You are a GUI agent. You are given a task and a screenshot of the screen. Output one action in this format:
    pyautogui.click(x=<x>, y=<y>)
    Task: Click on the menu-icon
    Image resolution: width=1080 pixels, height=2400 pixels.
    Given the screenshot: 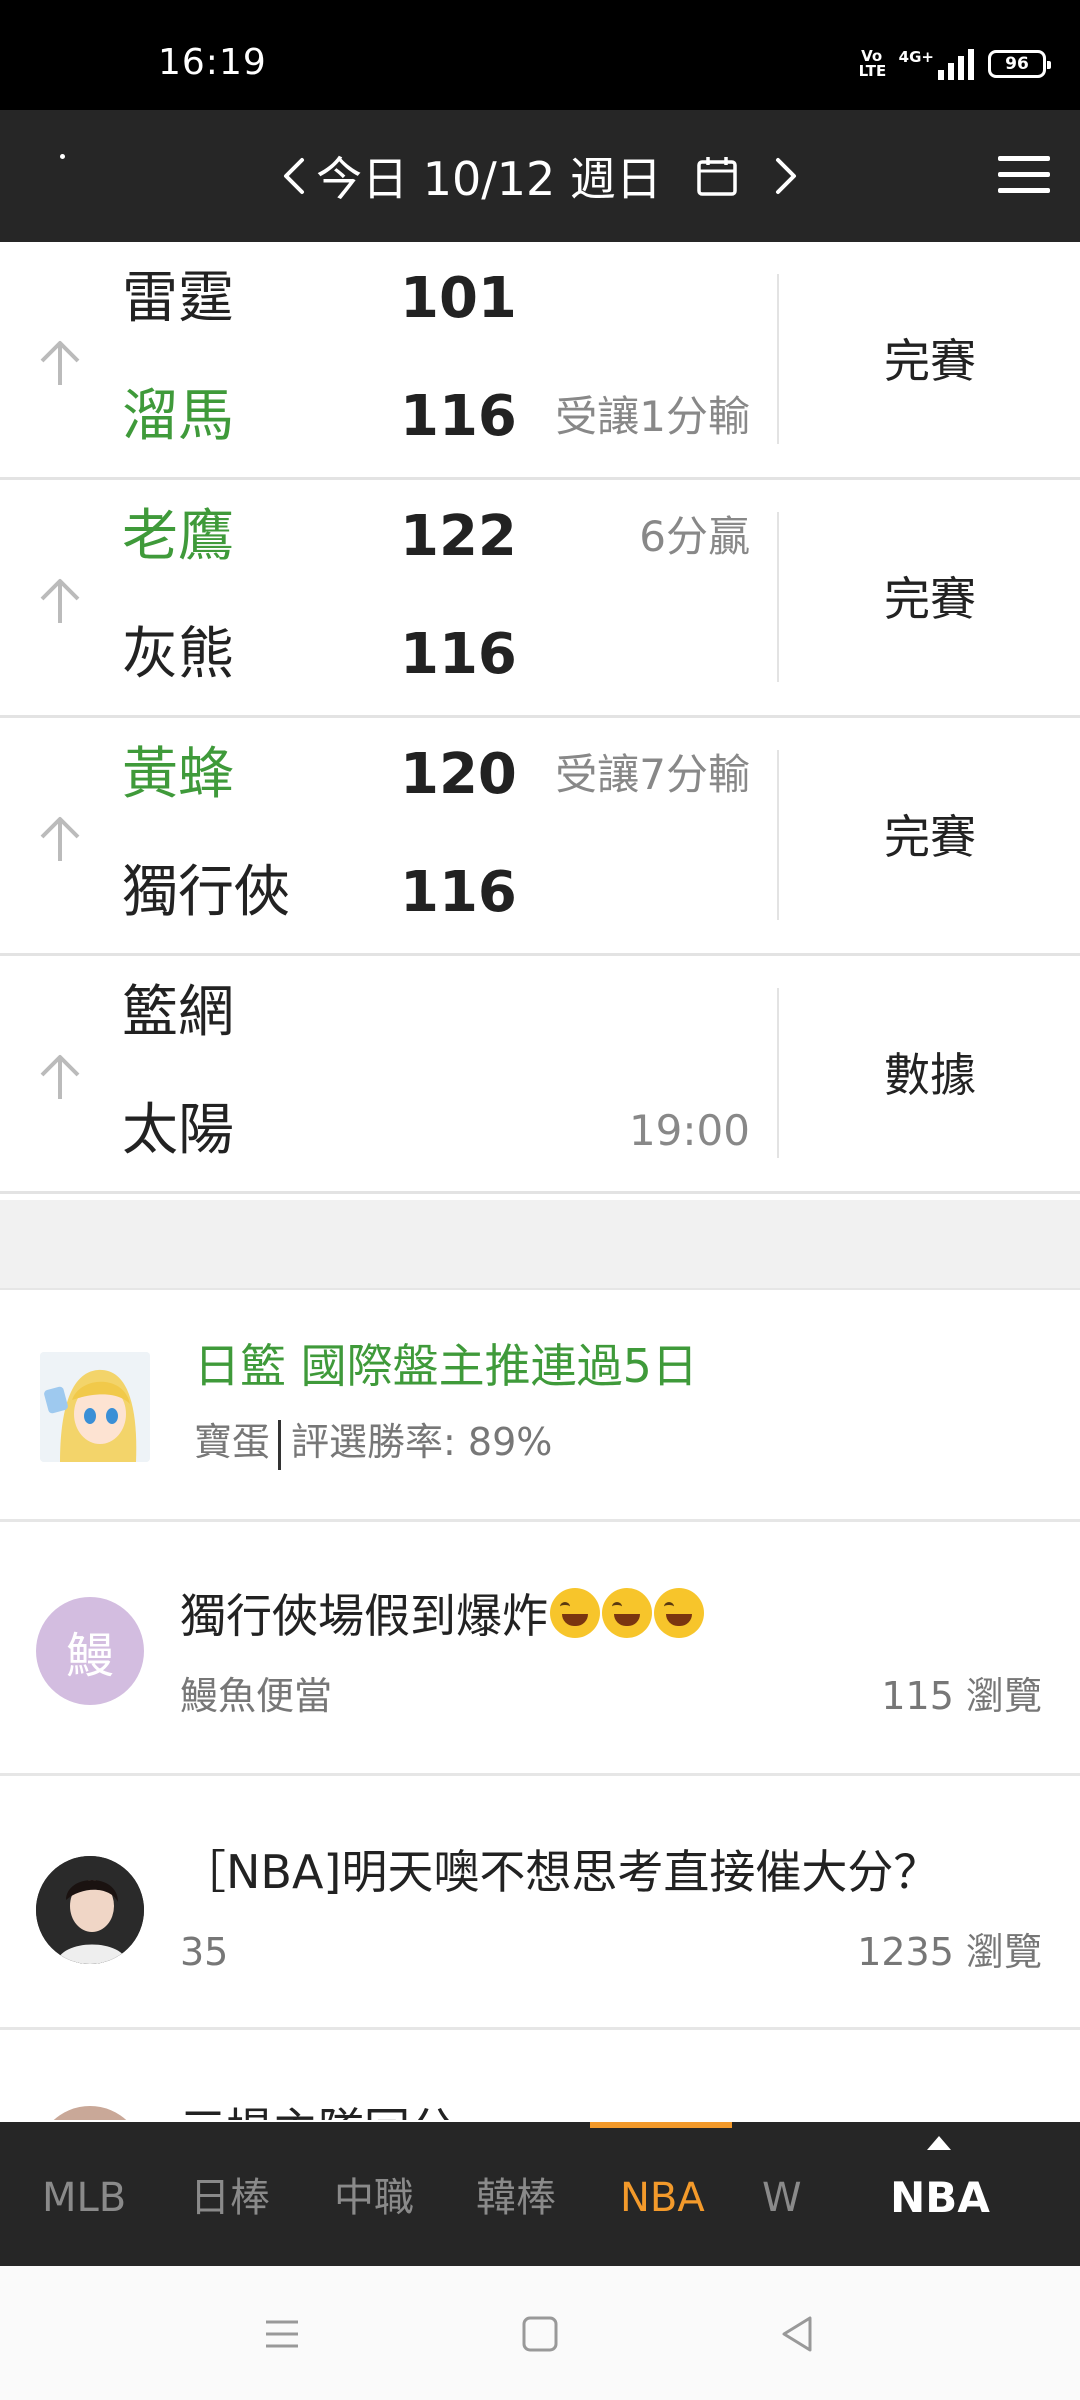 What is the action you would take?
    pyautogui.click(x=1024, y=176)
    